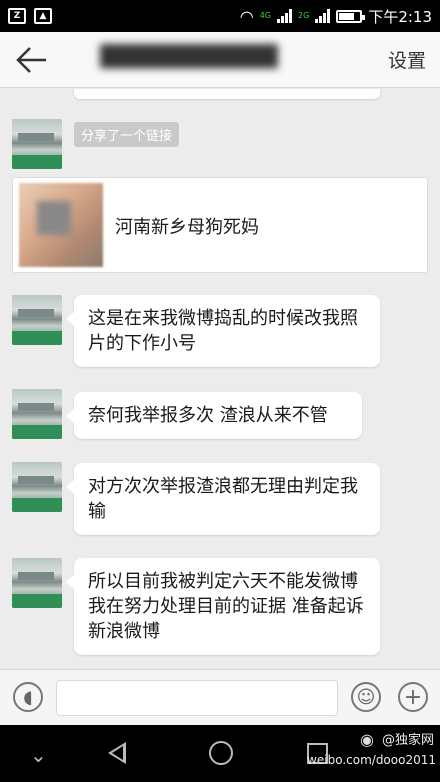 The width and height of the screenshot is (440, 782). I want to click on wifi-icon: ◠, so click(246, 16).